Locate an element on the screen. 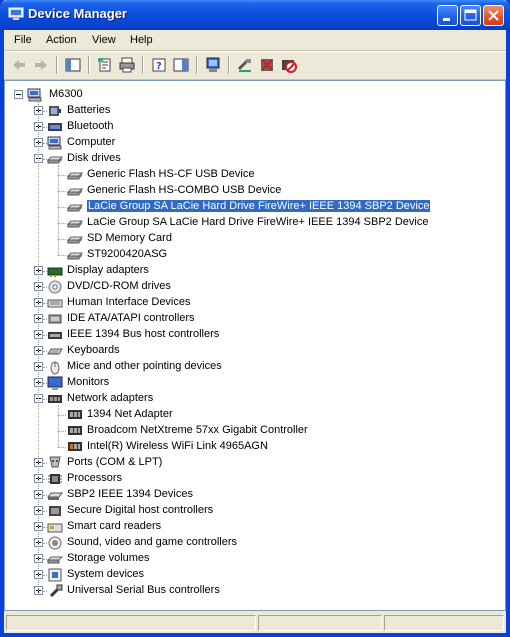 Image resolution: width=510 pixels, height=637 pixels. tree-item-label: Keyboards is located at coordinates (93, 350).